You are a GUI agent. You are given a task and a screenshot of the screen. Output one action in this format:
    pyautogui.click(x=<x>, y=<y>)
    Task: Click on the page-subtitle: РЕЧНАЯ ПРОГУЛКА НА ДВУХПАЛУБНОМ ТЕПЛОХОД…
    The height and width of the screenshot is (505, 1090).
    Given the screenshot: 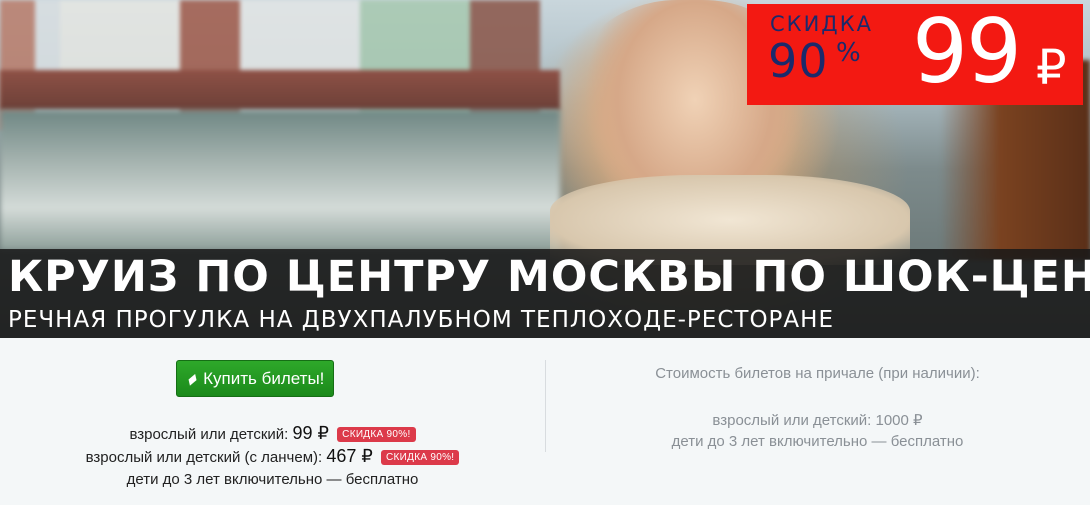 What is the action you would take?
    pyautogui.click(x=421, y=320)
    